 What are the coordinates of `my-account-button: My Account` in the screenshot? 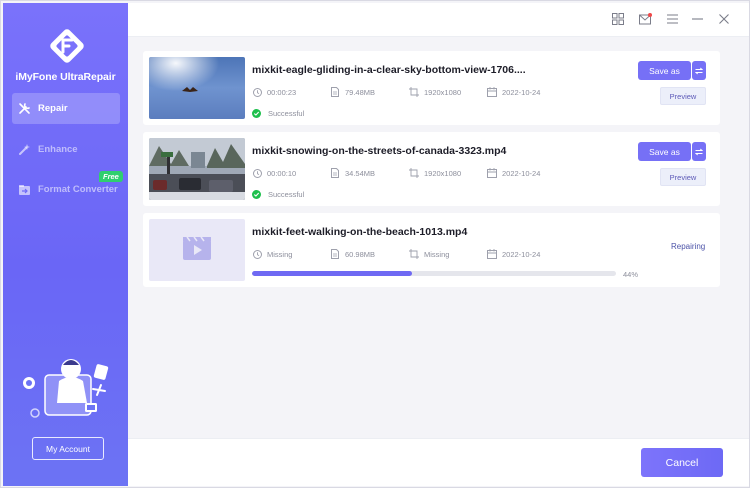 It's located at (68, 448).